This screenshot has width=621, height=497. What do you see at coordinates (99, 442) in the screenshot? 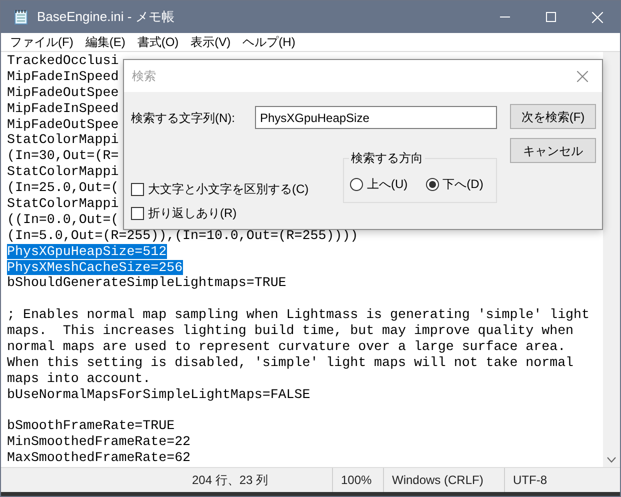
I see `text-line: MinSmoothedFrameRate=22` at bounding box center [99, 442].